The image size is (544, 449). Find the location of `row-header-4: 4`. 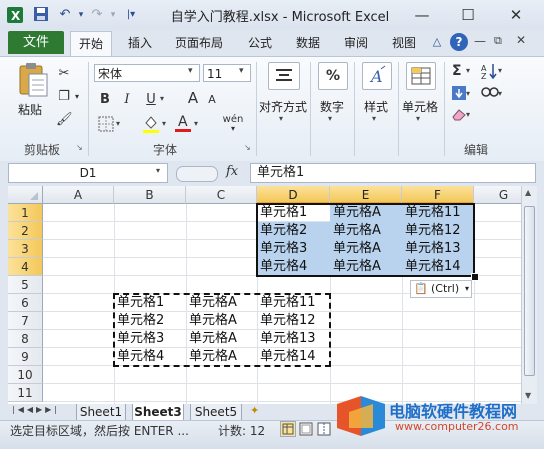

row-header-4: 4 is located at coordinates (25, 267).